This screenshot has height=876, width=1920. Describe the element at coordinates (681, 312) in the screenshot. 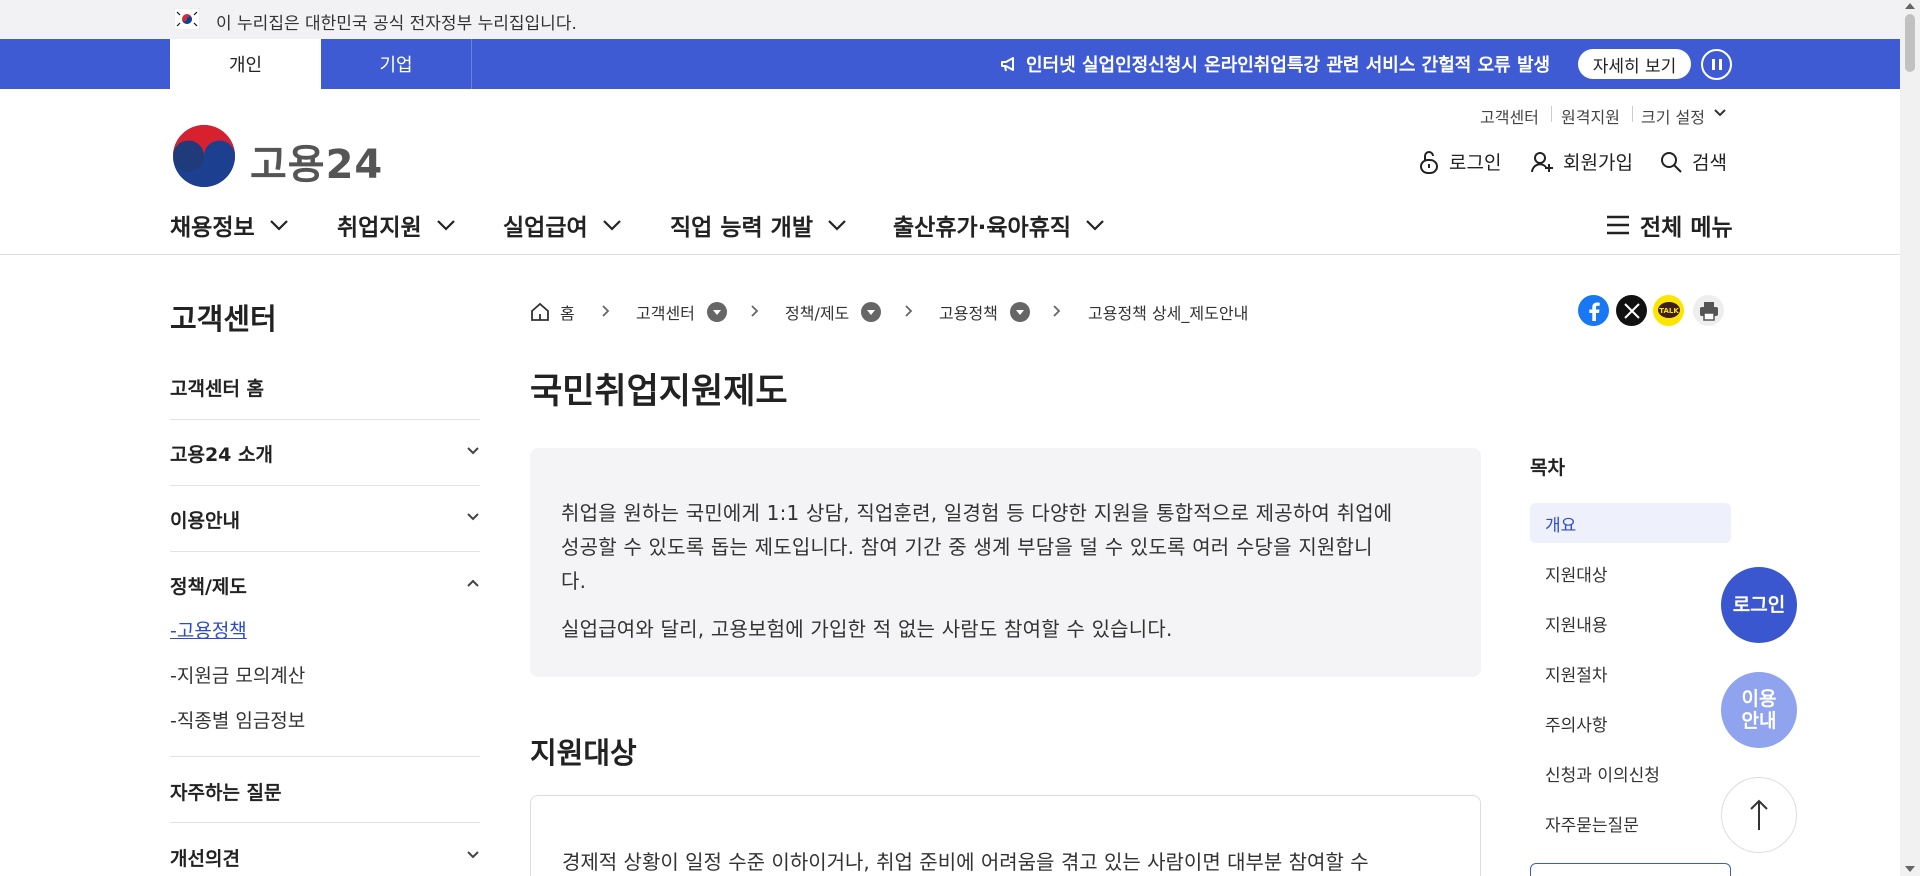

I see `breadcrumb-cs: 고객센터` at that location.